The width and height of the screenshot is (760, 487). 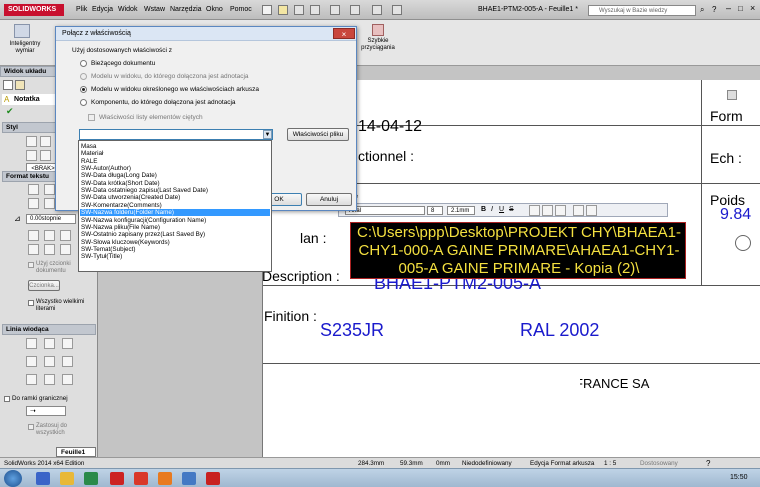 I want to click on bullets-icon, so click(x=578, y=210).